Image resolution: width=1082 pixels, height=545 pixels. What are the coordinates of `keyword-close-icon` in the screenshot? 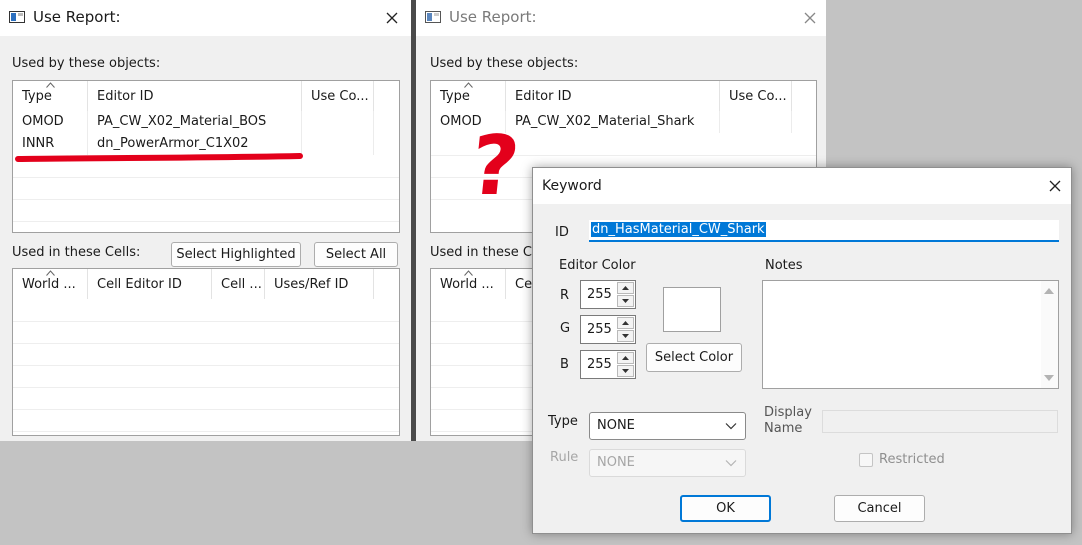 It's located at (1055, 186).